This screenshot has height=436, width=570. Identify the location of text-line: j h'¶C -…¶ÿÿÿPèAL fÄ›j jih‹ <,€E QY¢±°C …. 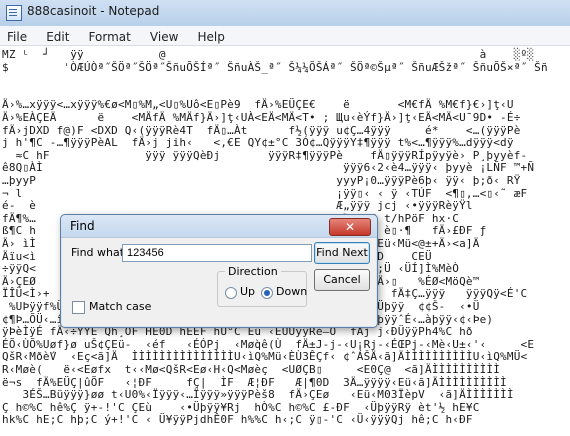
(258, 143).